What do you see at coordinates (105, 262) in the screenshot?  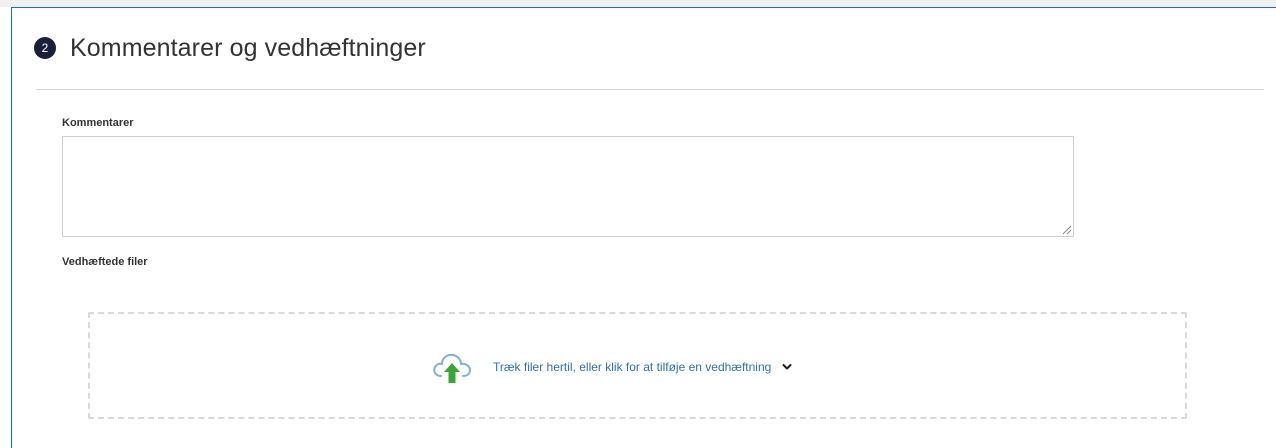 I see `attachments-label: Vedhæftede filer` at bounding box center [105, 262].